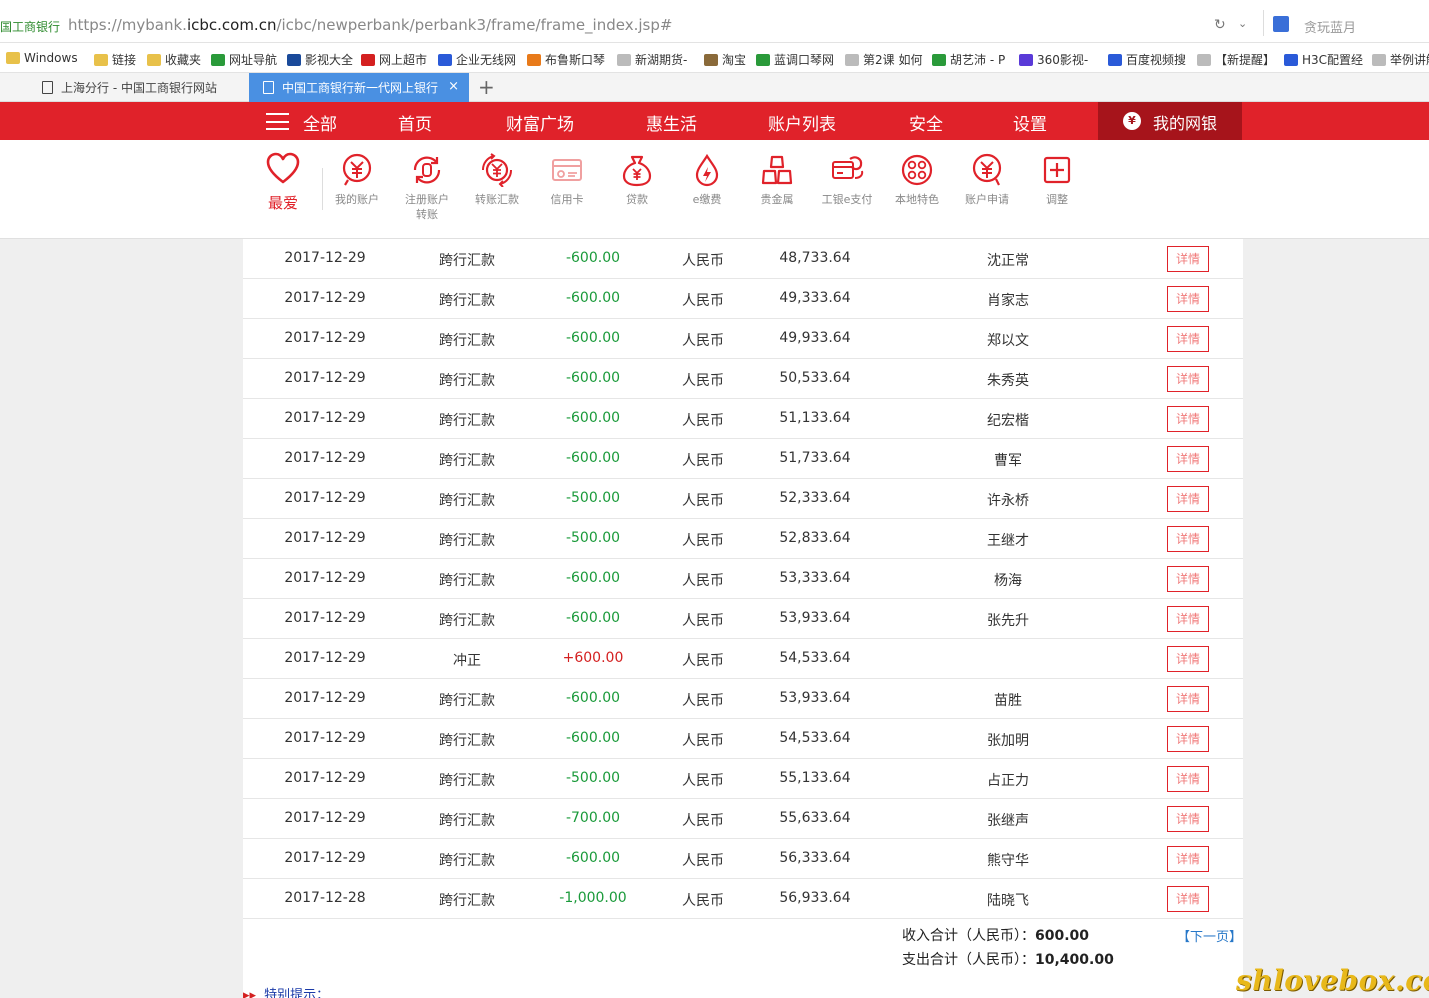 The width and height of the screenshot is (1429, 998). Describe the element at coordinates (320, 122) in the screenshot. I see `nav-all: 全部` at that location.